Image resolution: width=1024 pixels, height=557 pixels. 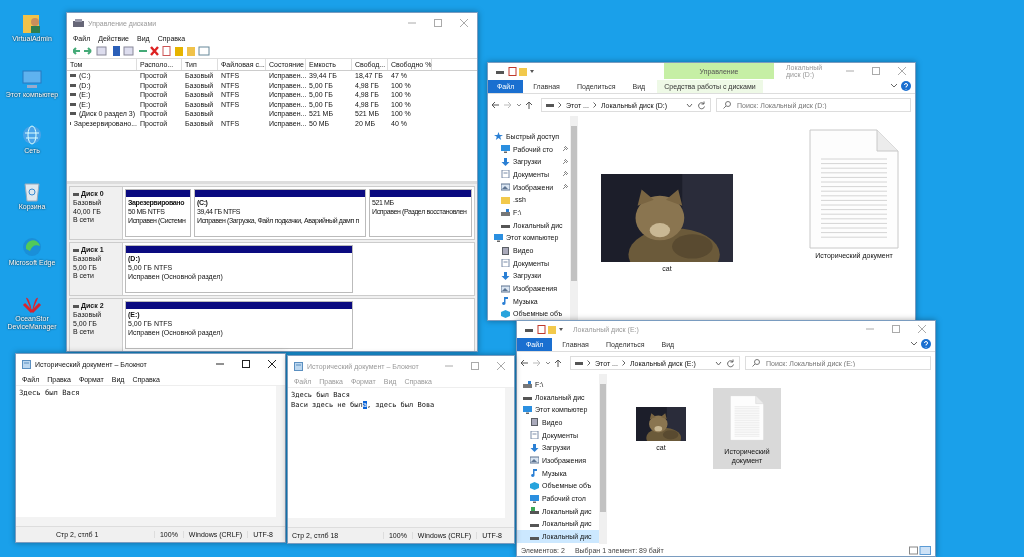 What do you see at coordinates (32, 191) in the screenshot?
I see `recycle-bin-icon` at bounding box center [32, 191].